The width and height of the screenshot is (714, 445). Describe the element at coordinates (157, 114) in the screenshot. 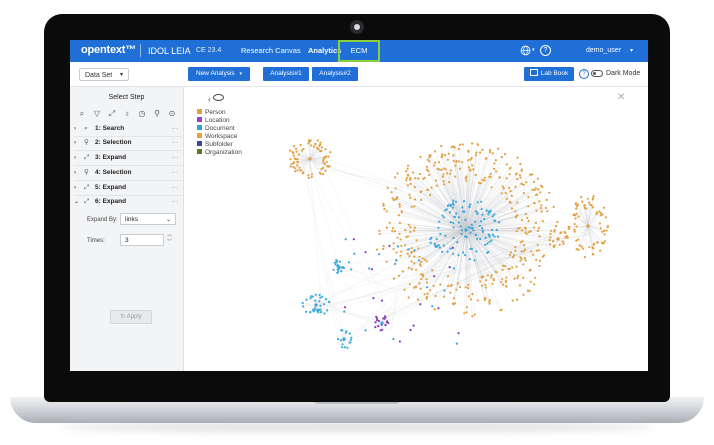

I see `attach-icon: ⚲` at that location.